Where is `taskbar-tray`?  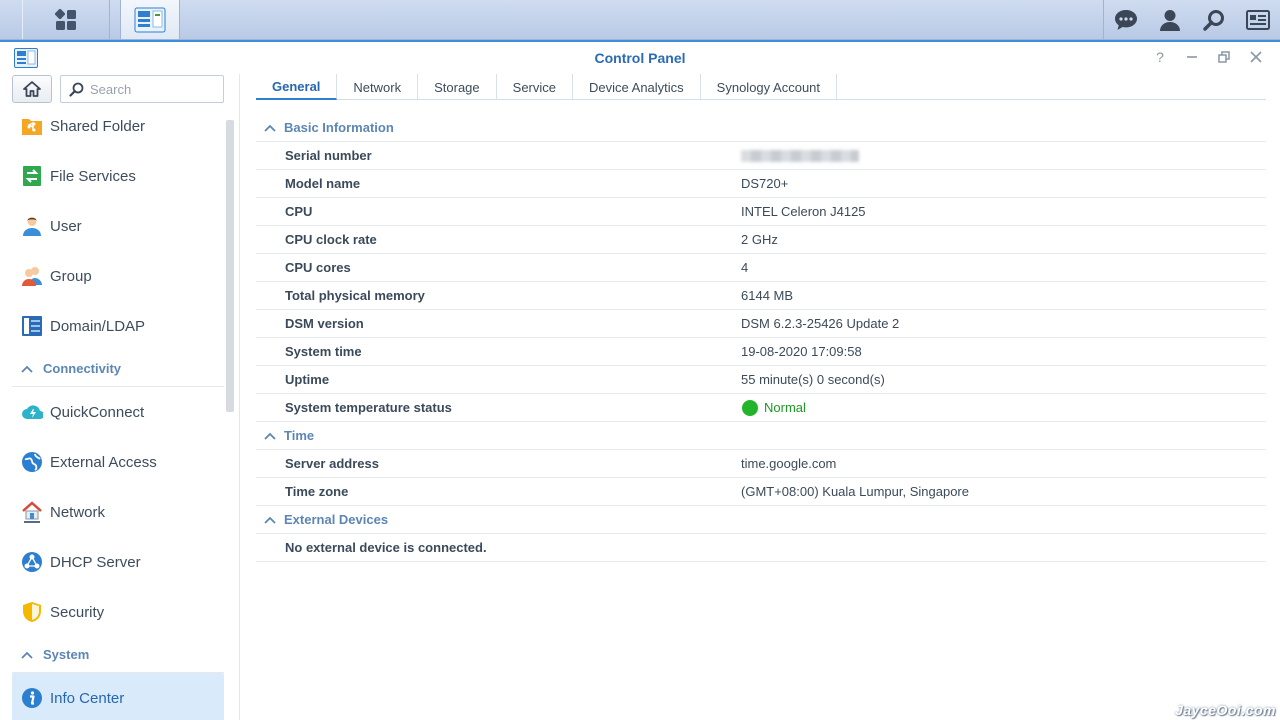 taskbar-tray is located at coordinates (1191, 19).